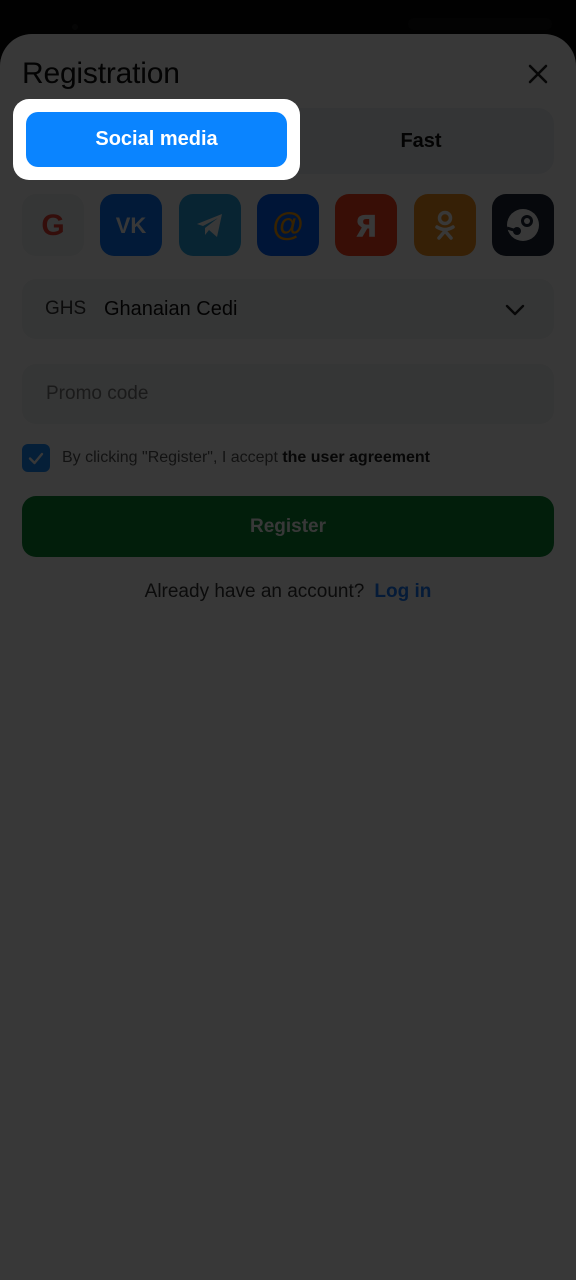 Image resolution: width=576 pixels, height=1280 pixels. What do you see at coordinates (66, 308) in the screenshot?
I see `currency-code: GHS` at bounding box center [66, 308].